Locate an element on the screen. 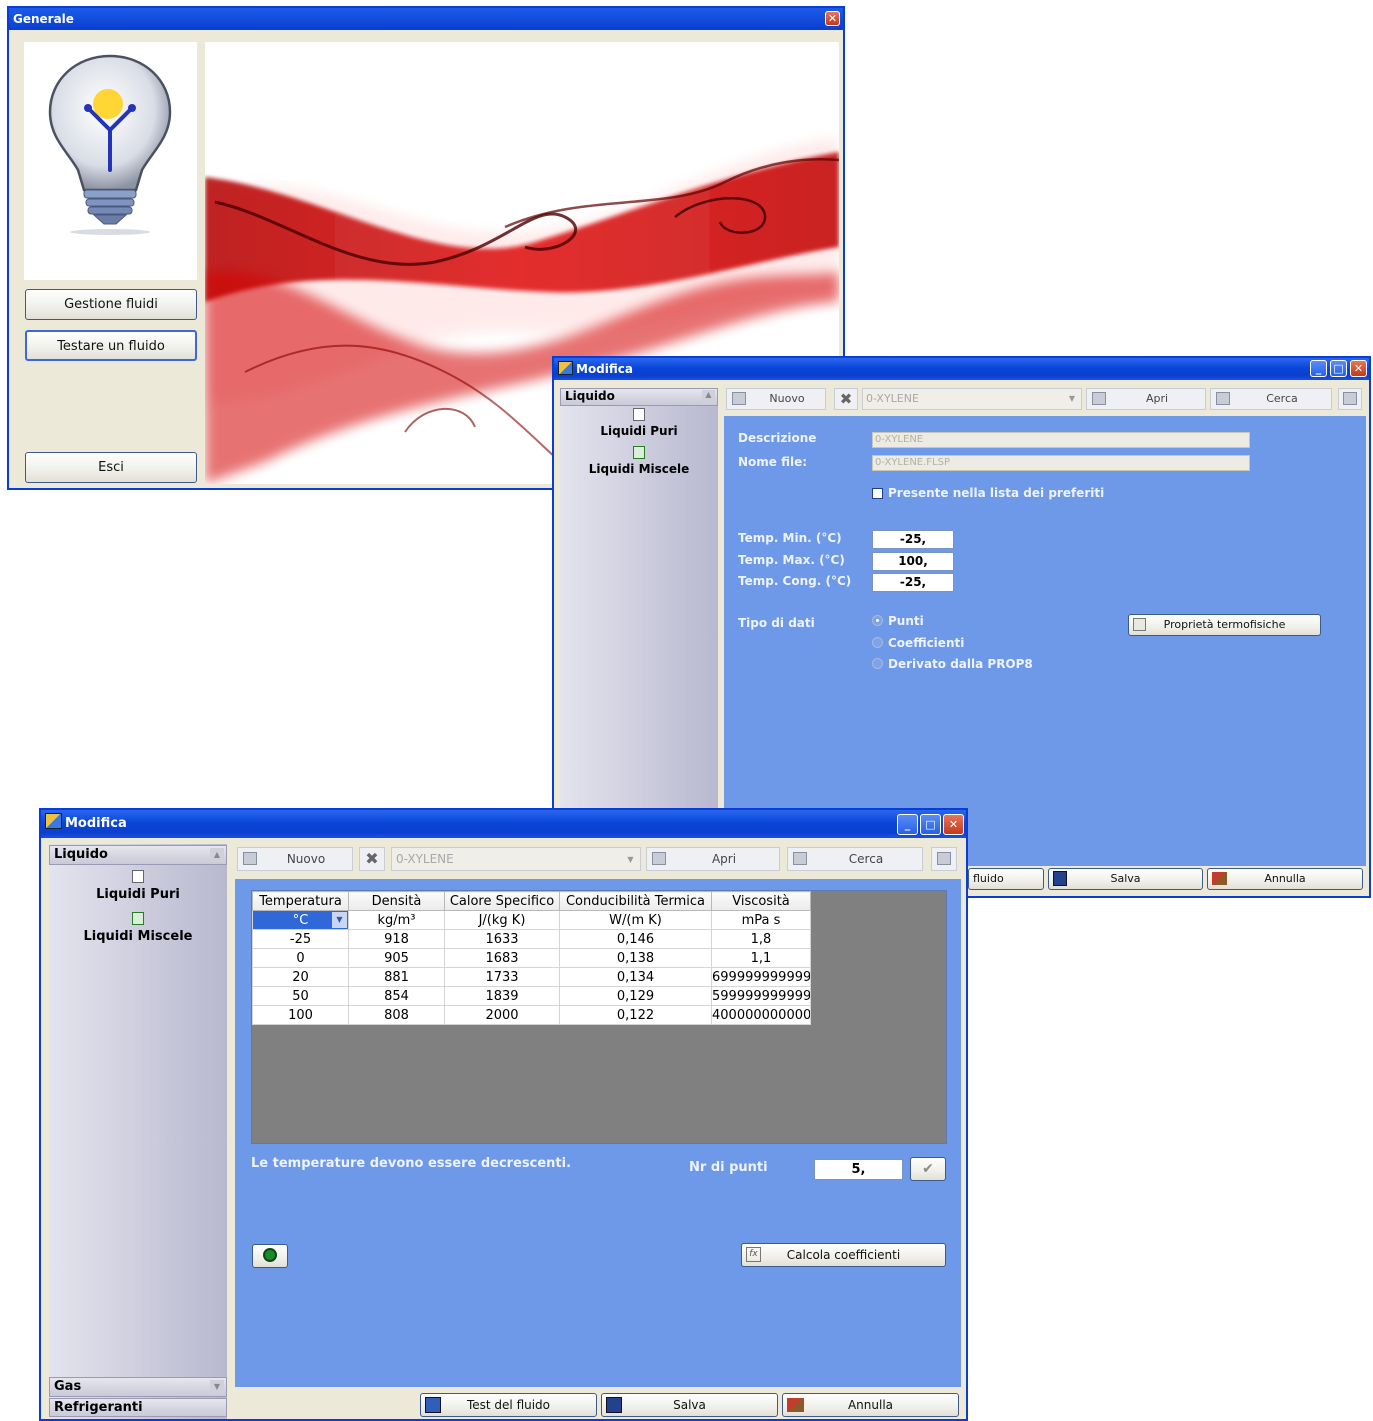 The image size is (1373, 1421). table-cell: 905 is located at coordinates (396, 958).